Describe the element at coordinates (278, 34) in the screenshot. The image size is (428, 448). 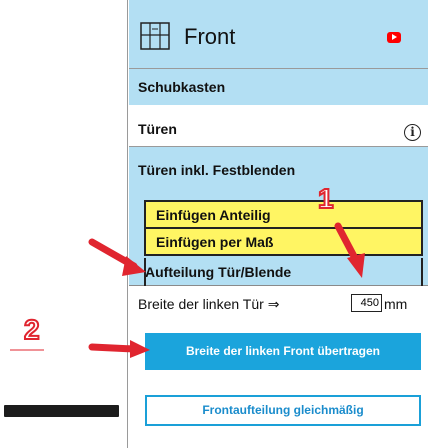
I see `panel-header: Front` at that location.